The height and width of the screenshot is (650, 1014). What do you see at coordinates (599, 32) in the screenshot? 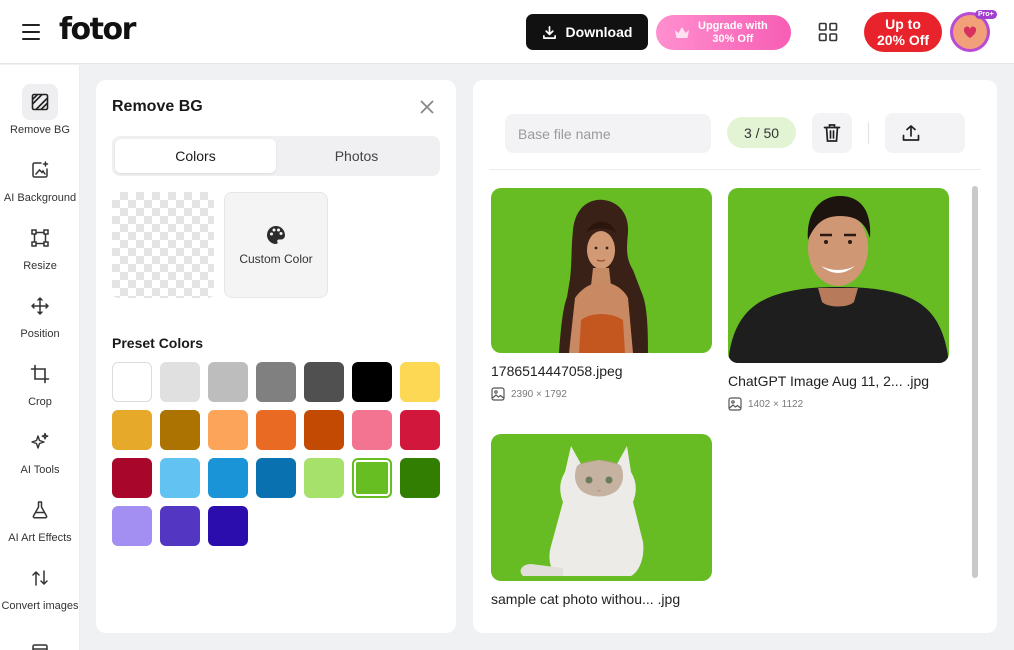
I see `download-label: Download` at bounding box center [599, 32].